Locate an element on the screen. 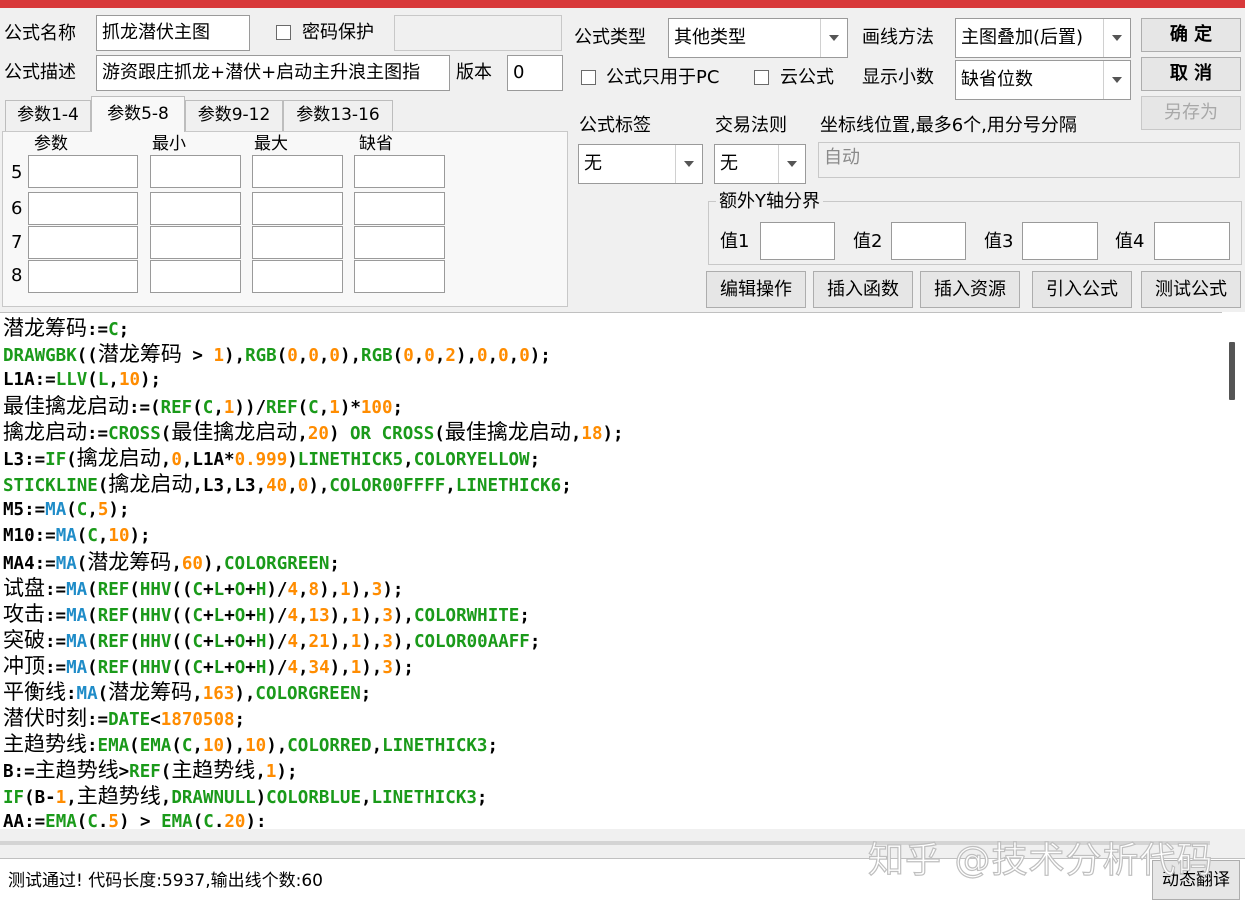  code-token: 18 is located at coordinates (592, 434).